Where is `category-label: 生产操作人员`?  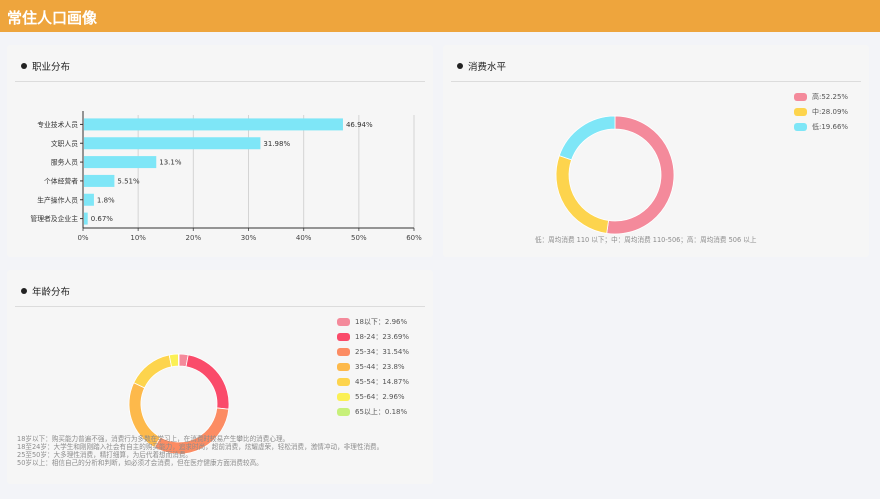
category-label: 生产操作人员 is located at coordinates (57, 199).